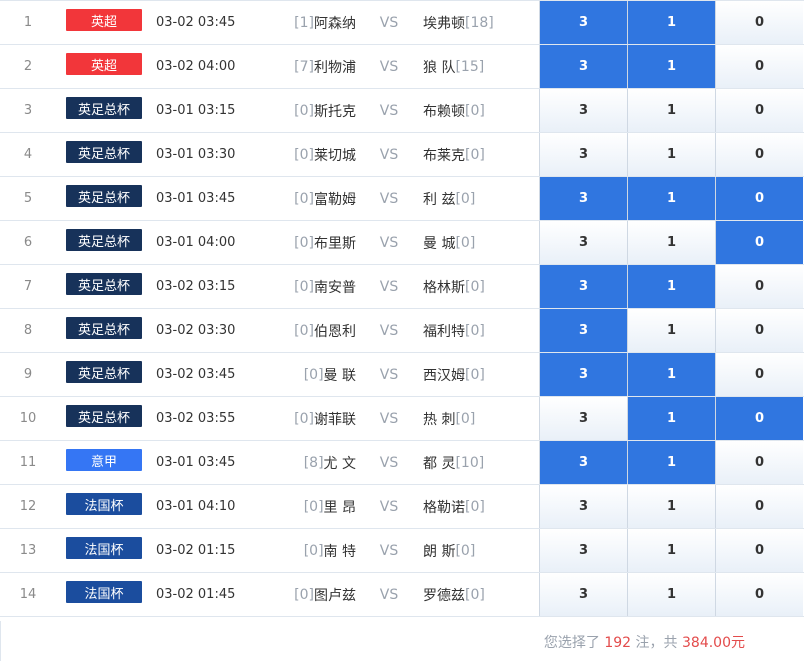 This screenshot has height=661, width=804. I want to click on away-team: 利 兹 [0], so click(478, 198).